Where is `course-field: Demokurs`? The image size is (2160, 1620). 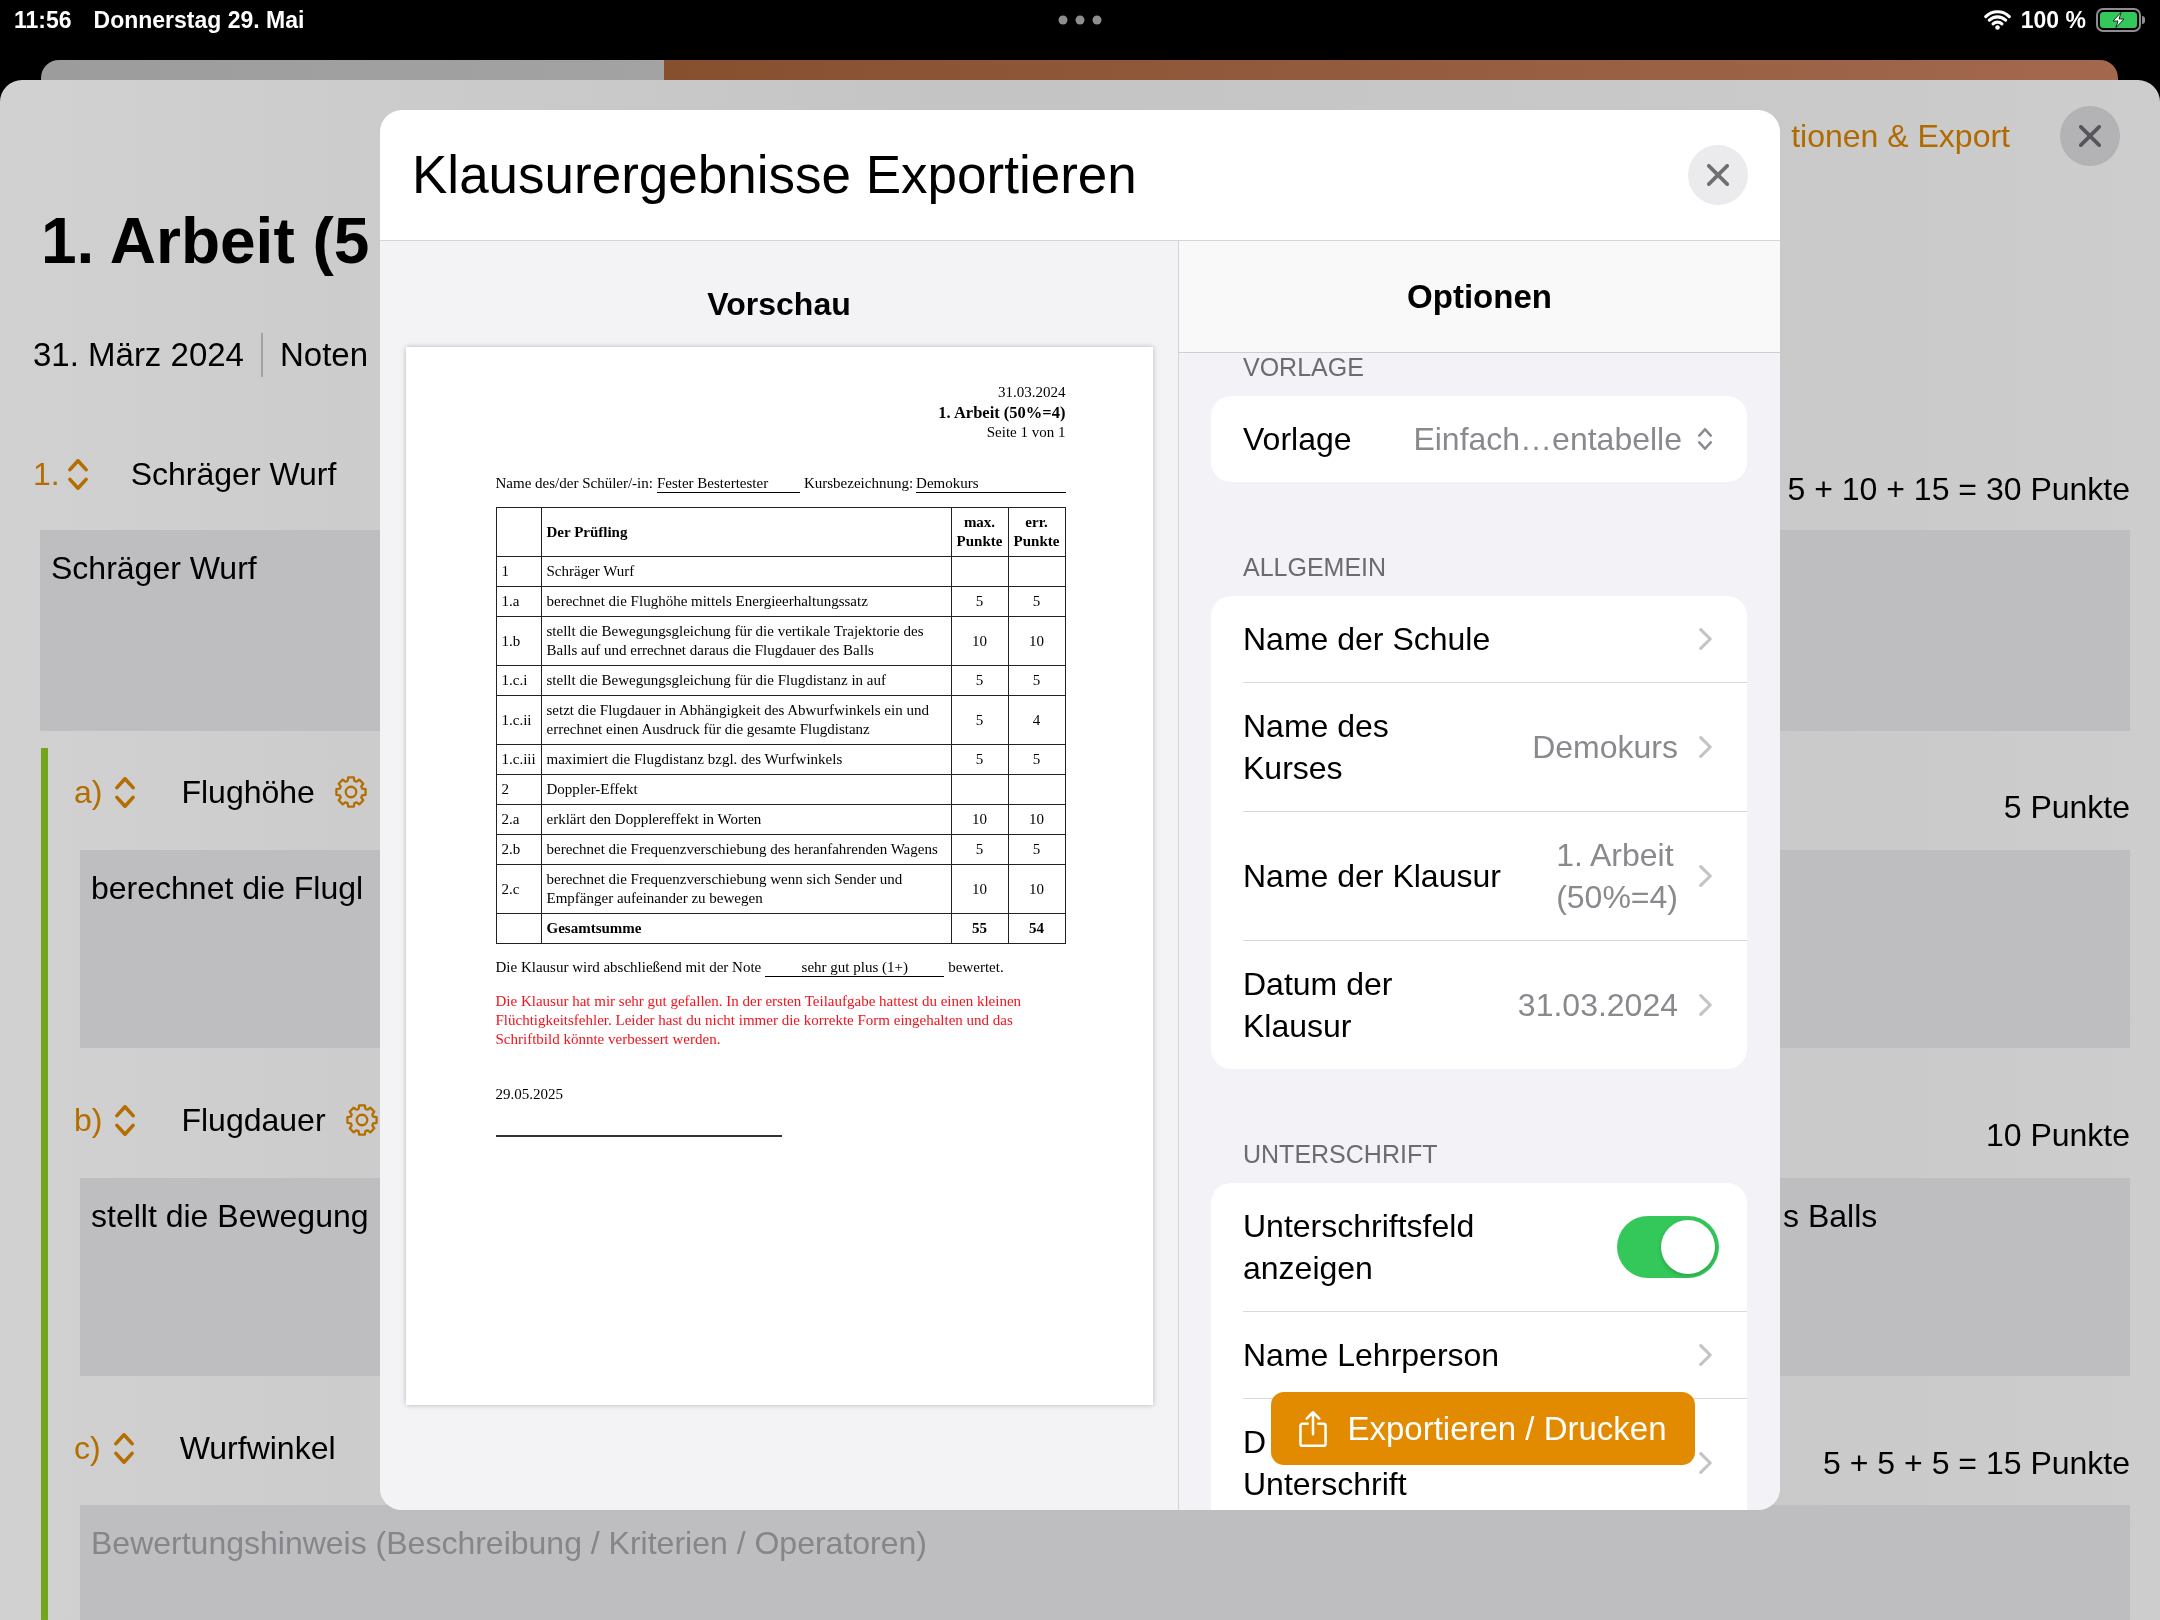 course-field: Demokurs is located at coordinates (991, 483).